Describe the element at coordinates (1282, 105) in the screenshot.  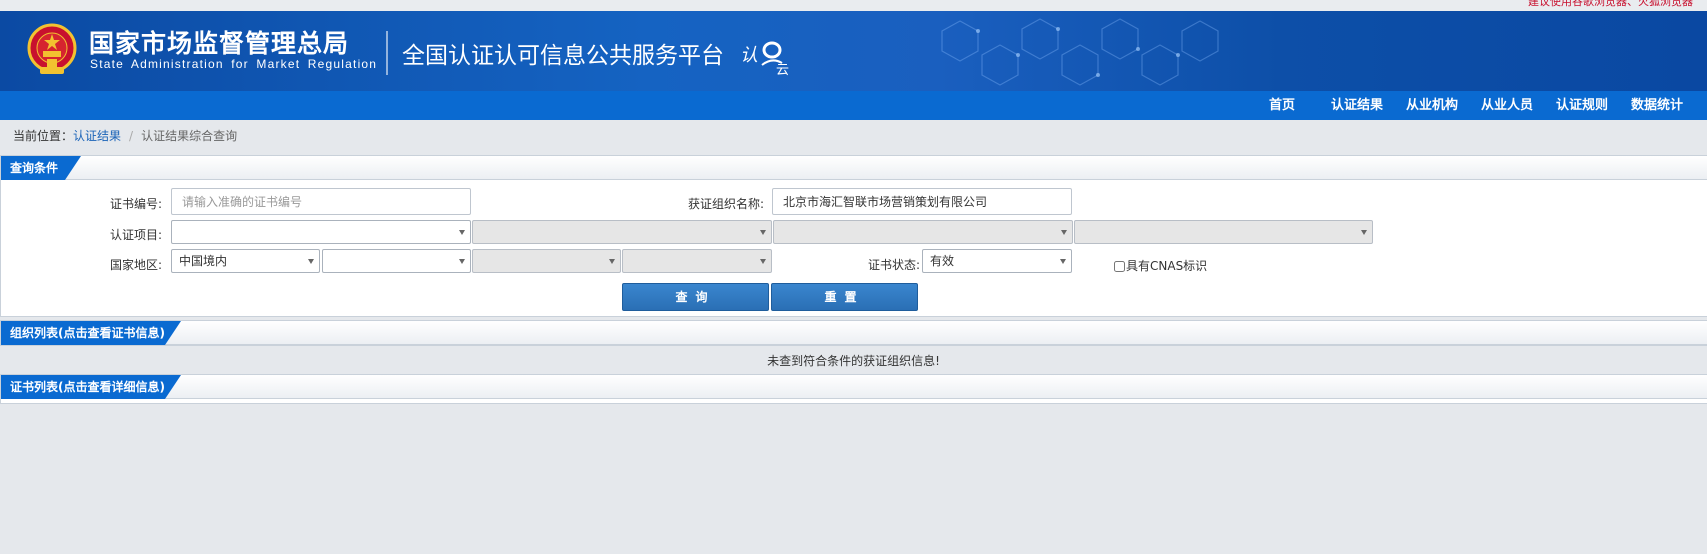
I see `nav-item-home: 首页` at that location.